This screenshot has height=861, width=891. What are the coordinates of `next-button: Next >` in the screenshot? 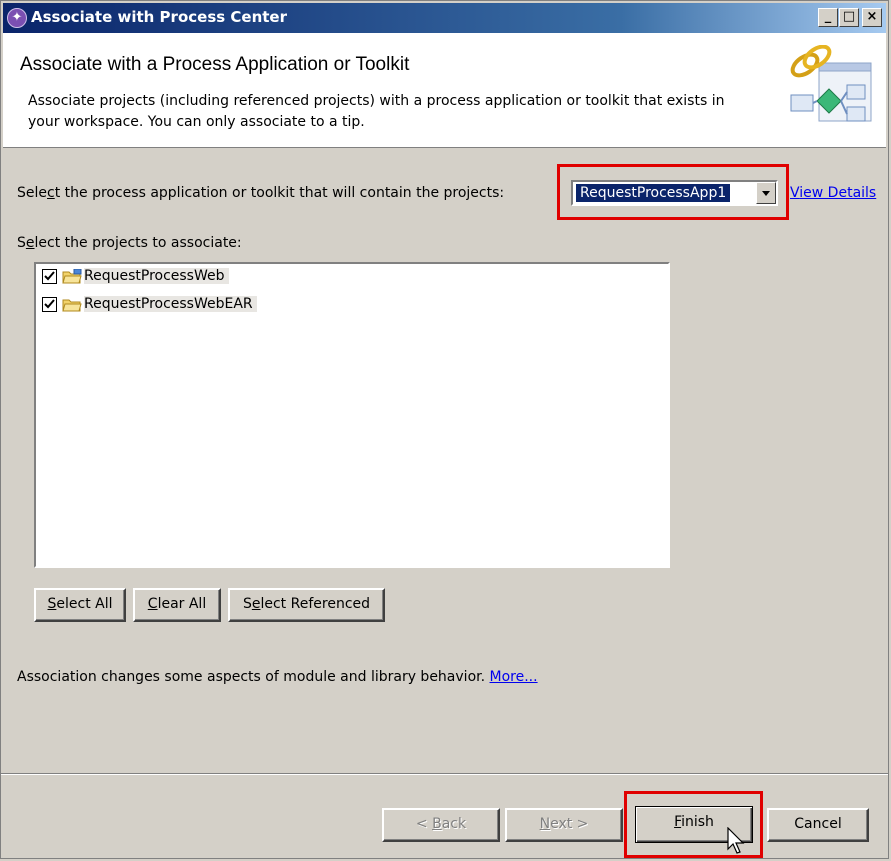 It's located at (564, 825).